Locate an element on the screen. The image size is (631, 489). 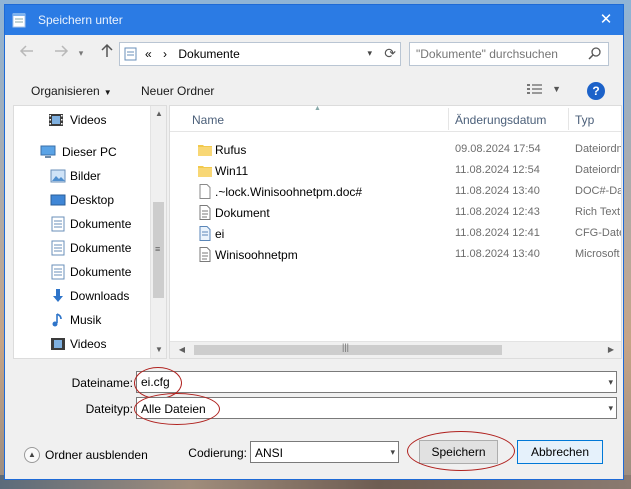
address-dropdown-icon: ▾ is located at coordinates (369, 53).